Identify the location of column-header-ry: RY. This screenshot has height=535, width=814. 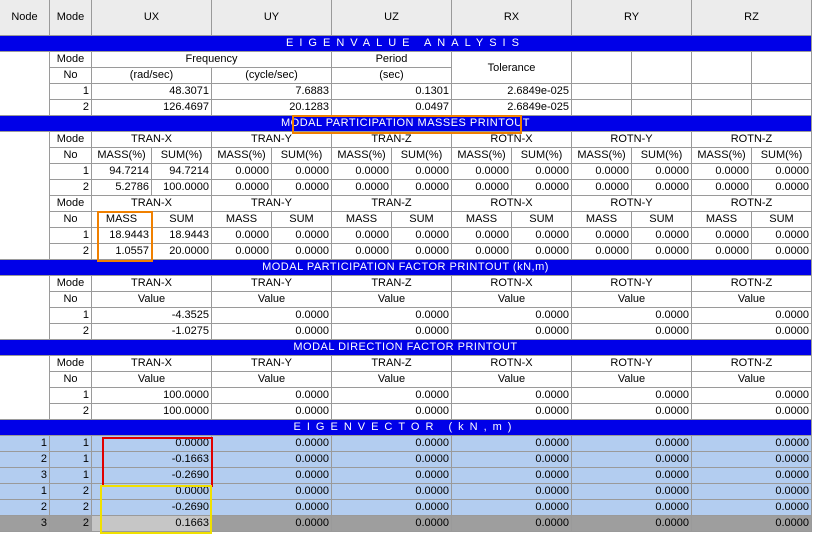
(632, 18).